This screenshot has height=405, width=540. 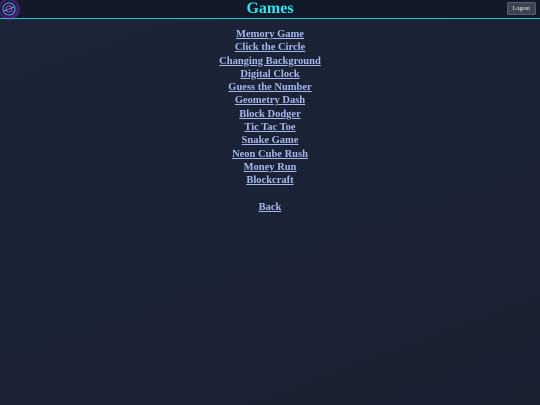 What do you see at coordinates (270, 114) in the screenshot?
I see `game-link-block-dodger: Block Dodger` at bounding box center [270, 114].